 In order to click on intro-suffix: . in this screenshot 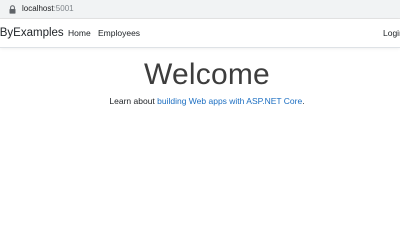, I will do `click(303, 101)`.